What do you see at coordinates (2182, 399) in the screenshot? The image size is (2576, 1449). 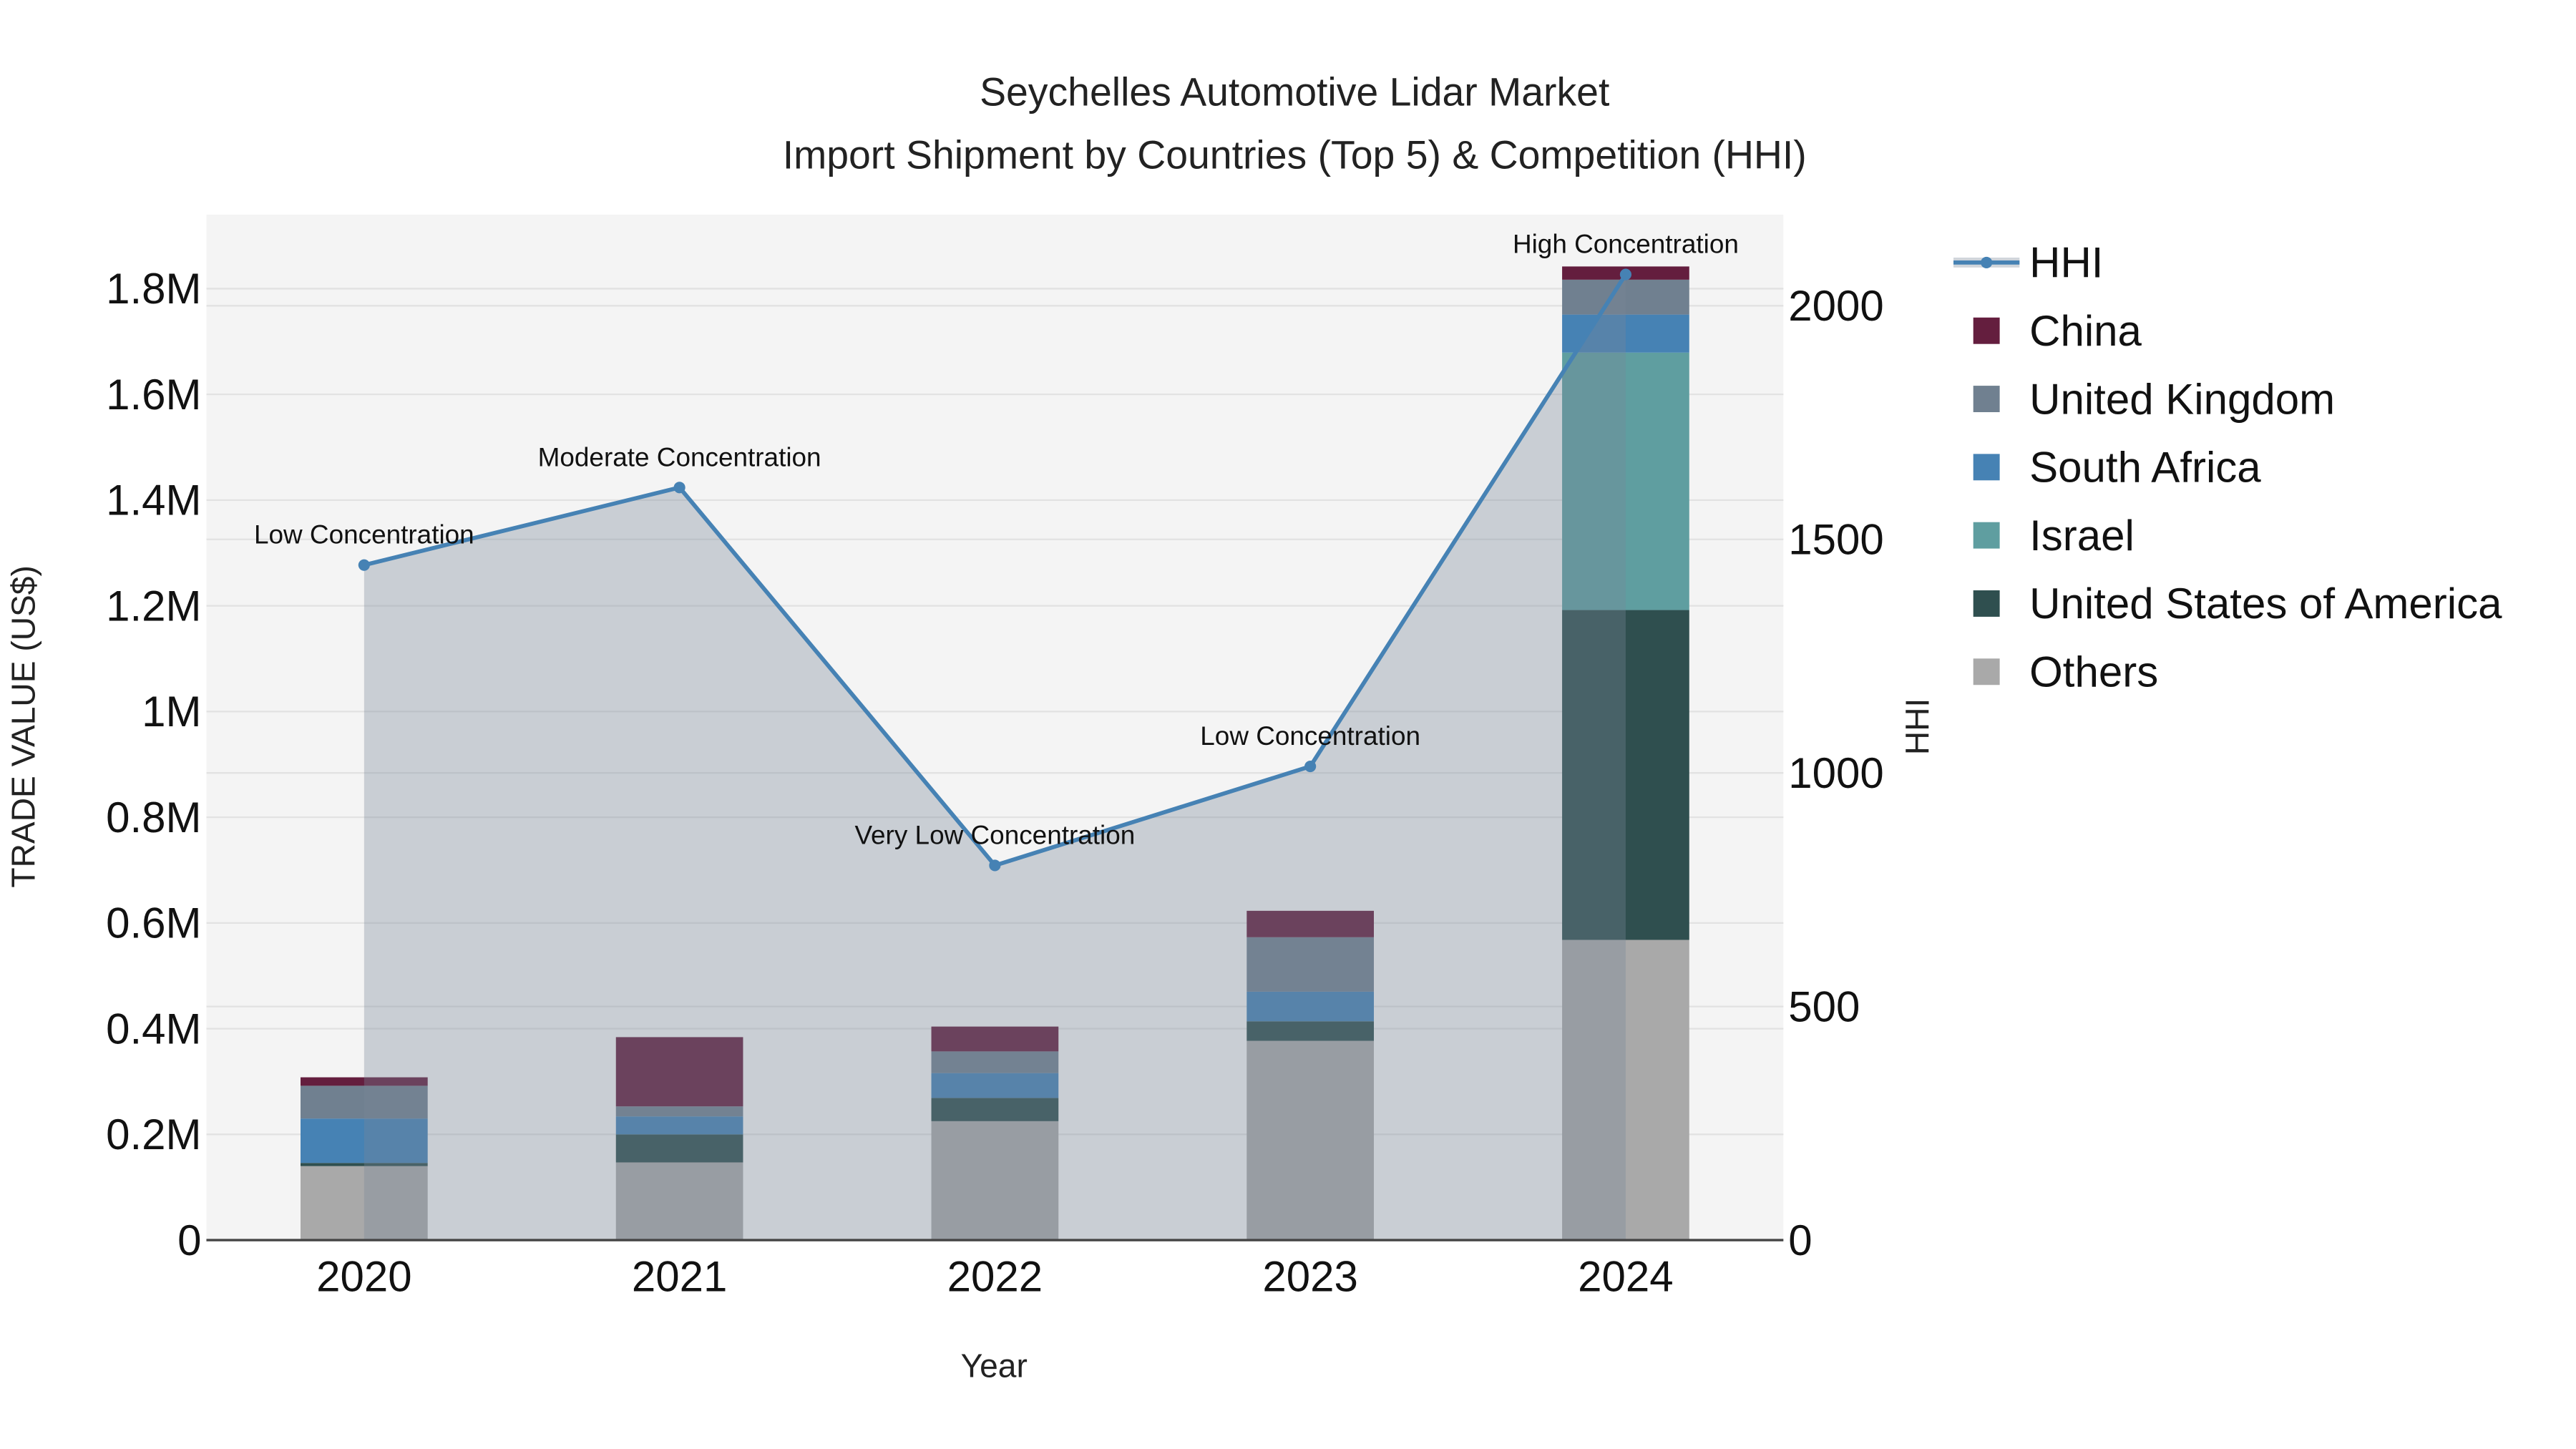 I see `legend-label: United Kingdom` at bounding box center [2182, 399].